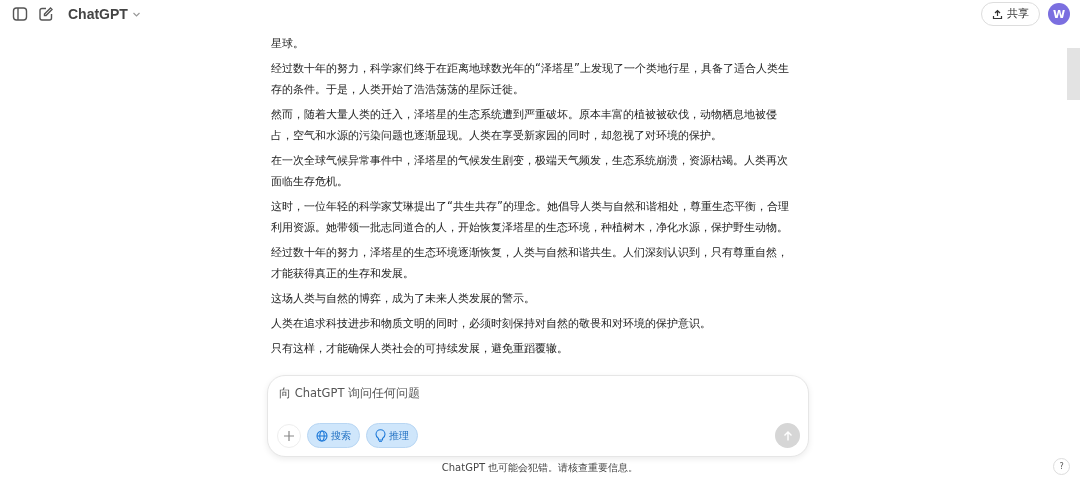  I want to click on message-paragraph: 在一次全球气候异常事件中，泽塔星的气候发生剧变，极端天气频发，生态系统崩溃，资源枯竭。人类再次面临生存危机。, so click(530, 171).